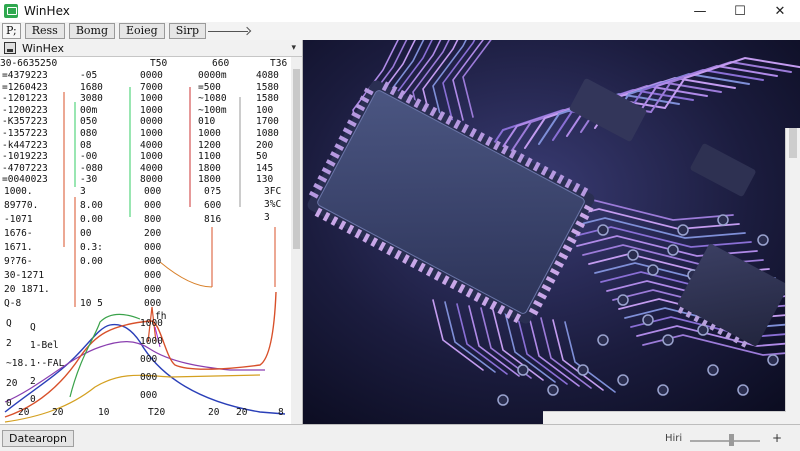  What do you see at coordinates (18, 219) in the screenshot?
I see `hex-row-label: -1071` at bounding box center [18, 219].